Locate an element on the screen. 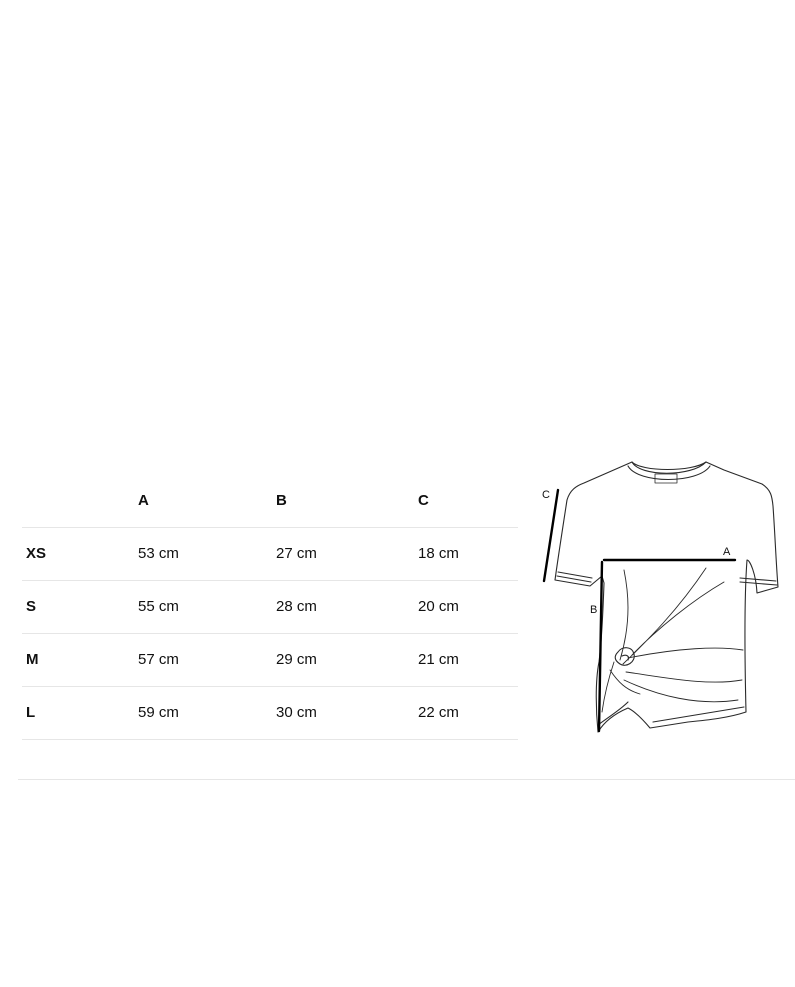 Image resolution: width=795 pixels, height=987 pixels. measure-a: 53 cm is located at coordinates (207, 554).